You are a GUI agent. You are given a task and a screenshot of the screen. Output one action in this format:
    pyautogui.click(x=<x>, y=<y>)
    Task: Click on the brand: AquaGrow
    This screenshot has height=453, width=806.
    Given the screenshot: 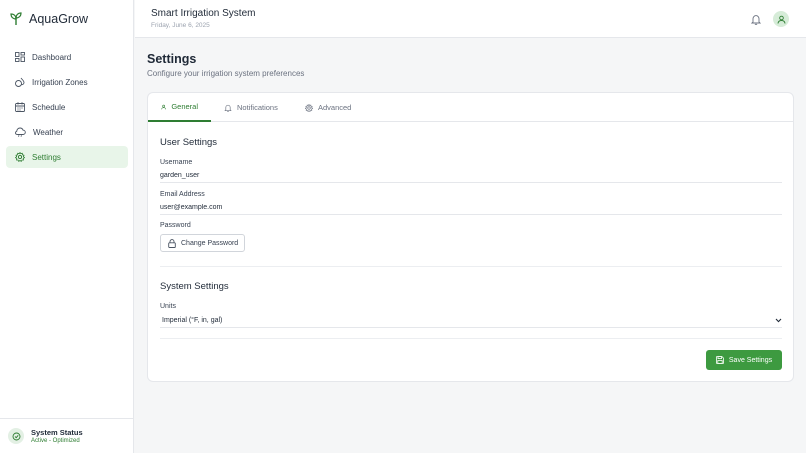 What is the action you would take?
    pyautogui.click(x=49, y=19)
    